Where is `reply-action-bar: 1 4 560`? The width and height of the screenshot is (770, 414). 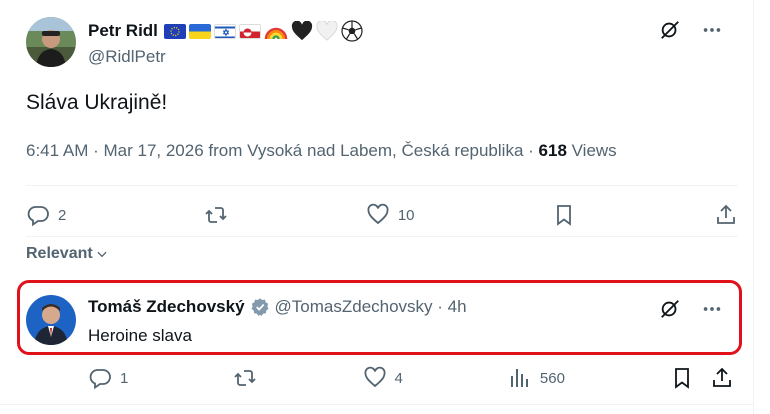
reply-action-bar: 1 4 560 is located at coordinates (411, 378).